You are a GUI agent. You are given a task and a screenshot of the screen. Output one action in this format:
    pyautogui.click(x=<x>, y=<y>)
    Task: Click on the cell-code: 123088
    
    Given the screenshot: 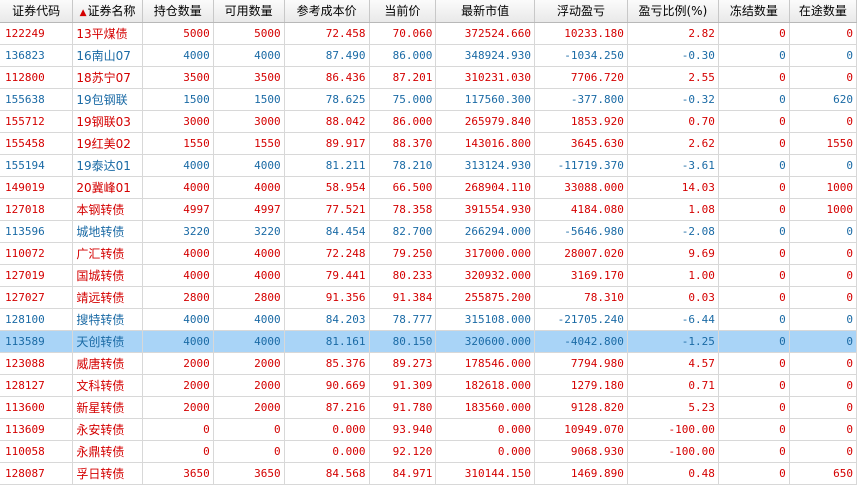 What is the action you would take?
    pyautogui.click(x=37, y=363)
    